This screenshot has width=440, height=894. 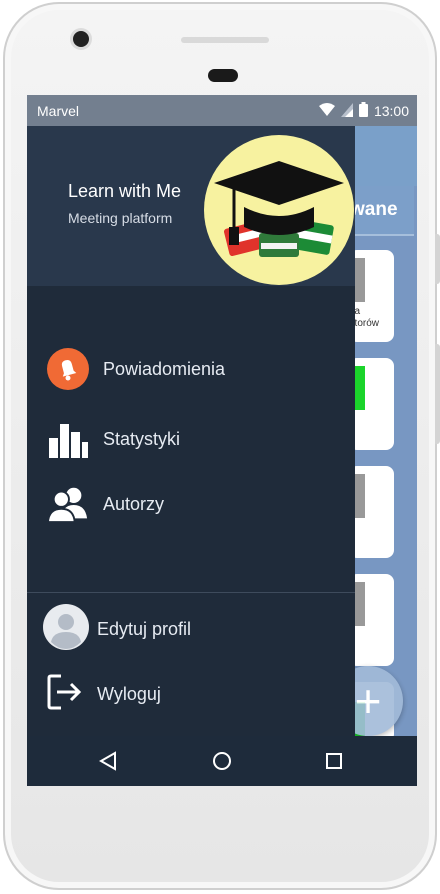 I want to click on drawer-title: Learn with Me, so click(x=125, y=191).